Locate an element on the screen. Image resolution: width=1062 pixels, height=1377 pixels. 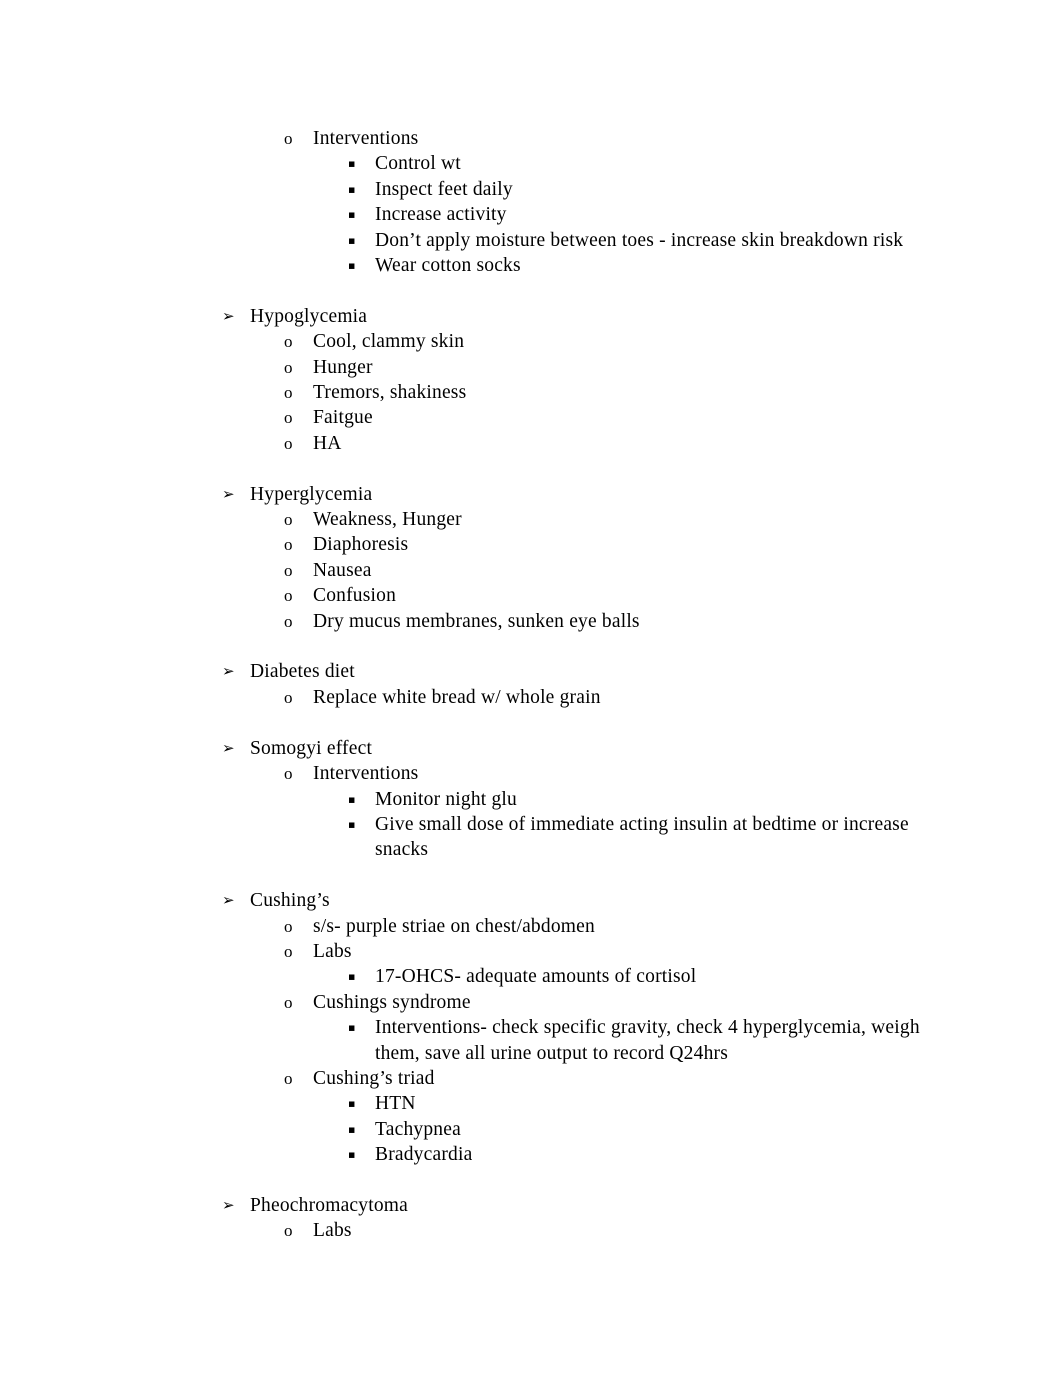
outline-item-level-2: o Tremors, shakiness is located at coordinates (584, 392).